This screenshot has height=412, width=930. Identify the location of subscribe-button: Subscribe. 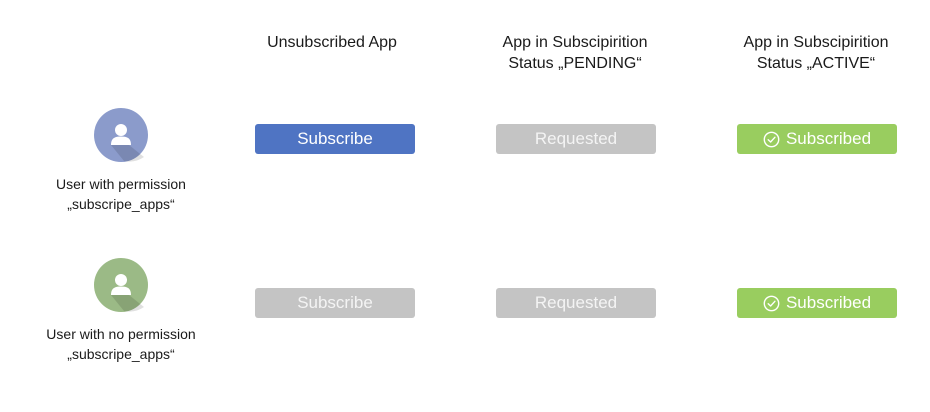
(335, 139).